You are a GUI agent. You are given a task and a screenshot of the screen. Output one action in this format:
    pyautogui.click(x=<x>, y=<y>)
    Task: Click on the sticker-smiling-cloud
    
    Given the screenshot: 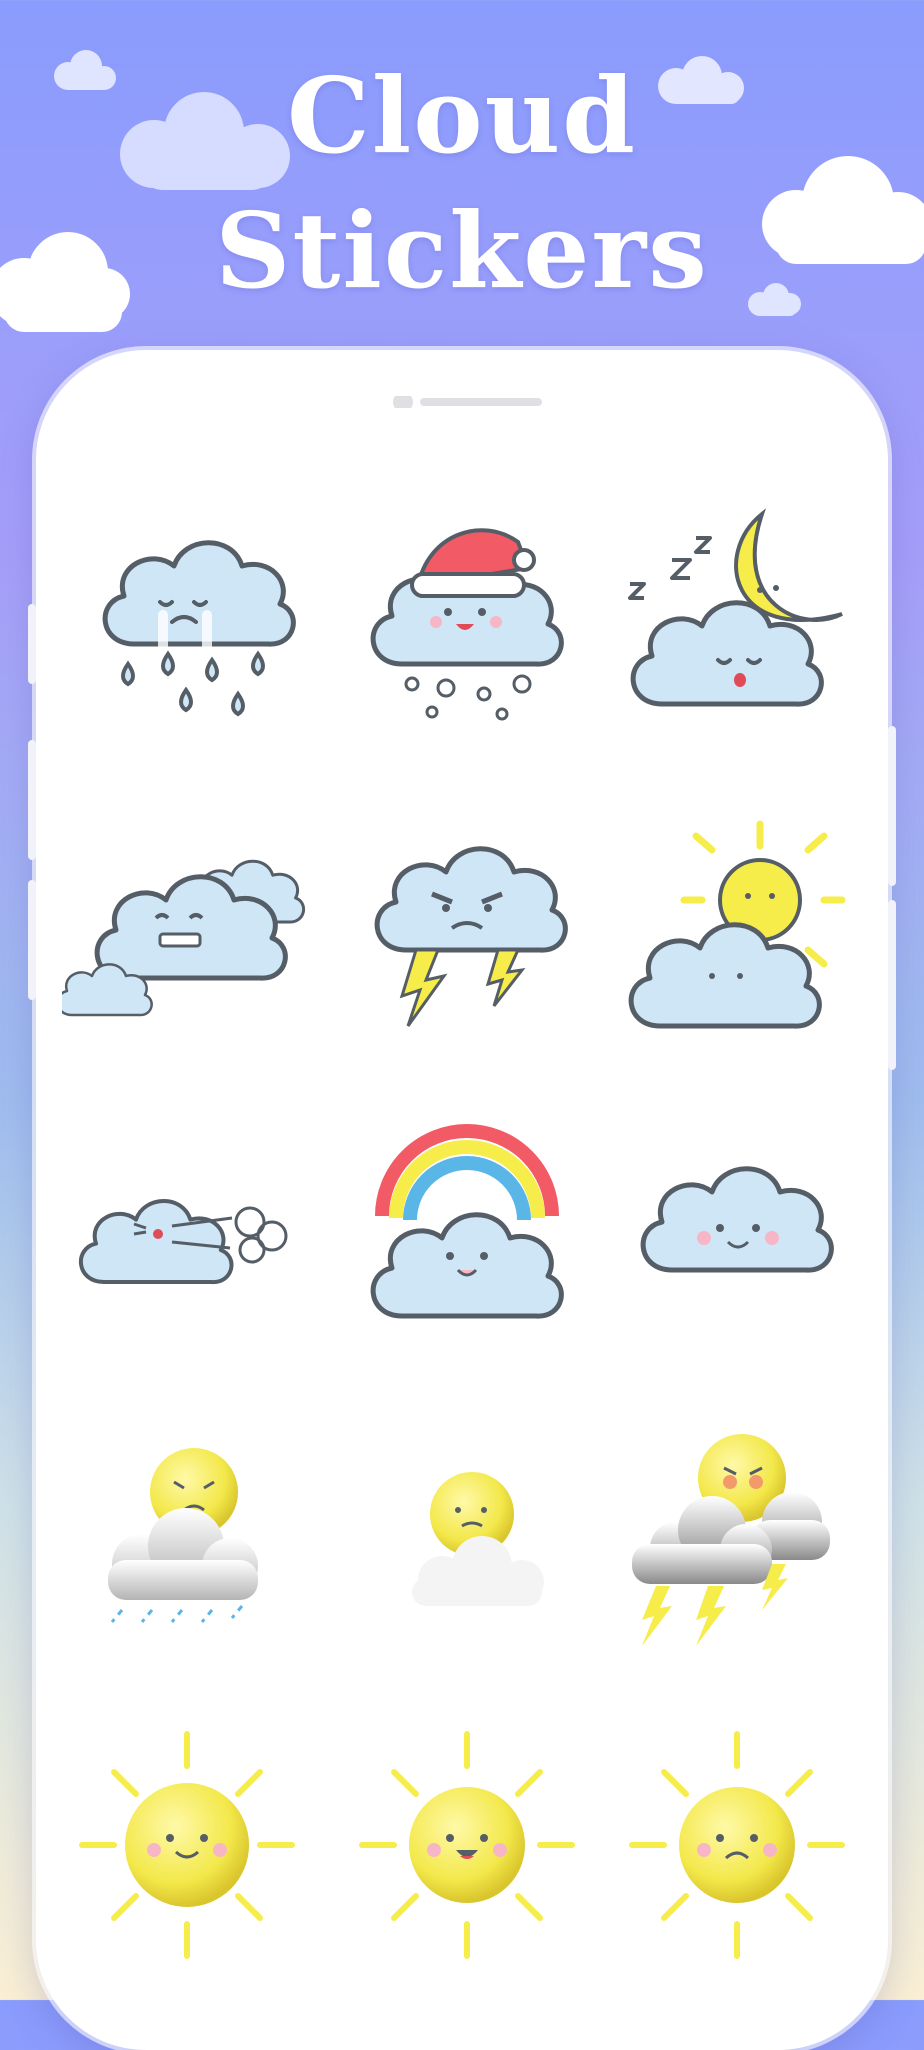 What is the action you would take?
    pyautogui.click(x=737, y=1231)
    